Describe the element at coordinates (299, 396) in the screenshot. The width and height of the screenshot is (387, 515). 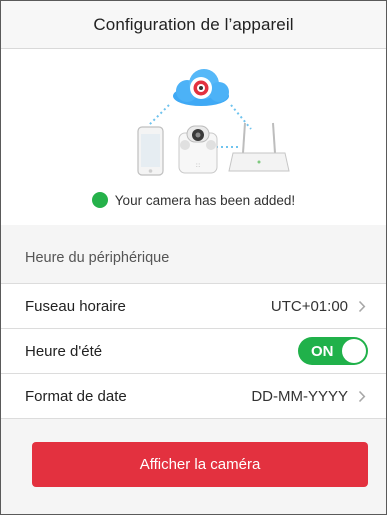
I see `date-format-value: DD-MM-YYYY` at that location.